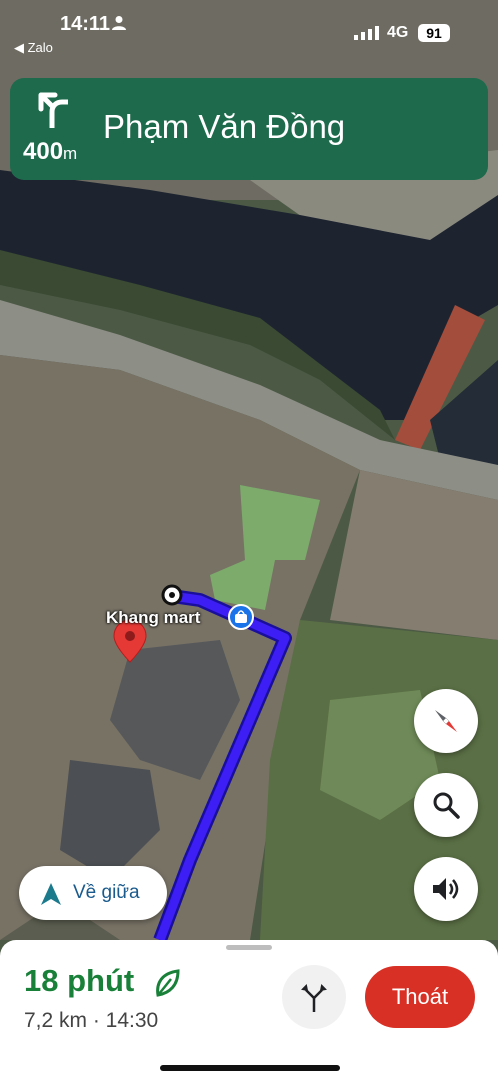 Image resolution: width=498 pixels, height=1080 pixels. I want to click on compass-button, so click(446, 721).